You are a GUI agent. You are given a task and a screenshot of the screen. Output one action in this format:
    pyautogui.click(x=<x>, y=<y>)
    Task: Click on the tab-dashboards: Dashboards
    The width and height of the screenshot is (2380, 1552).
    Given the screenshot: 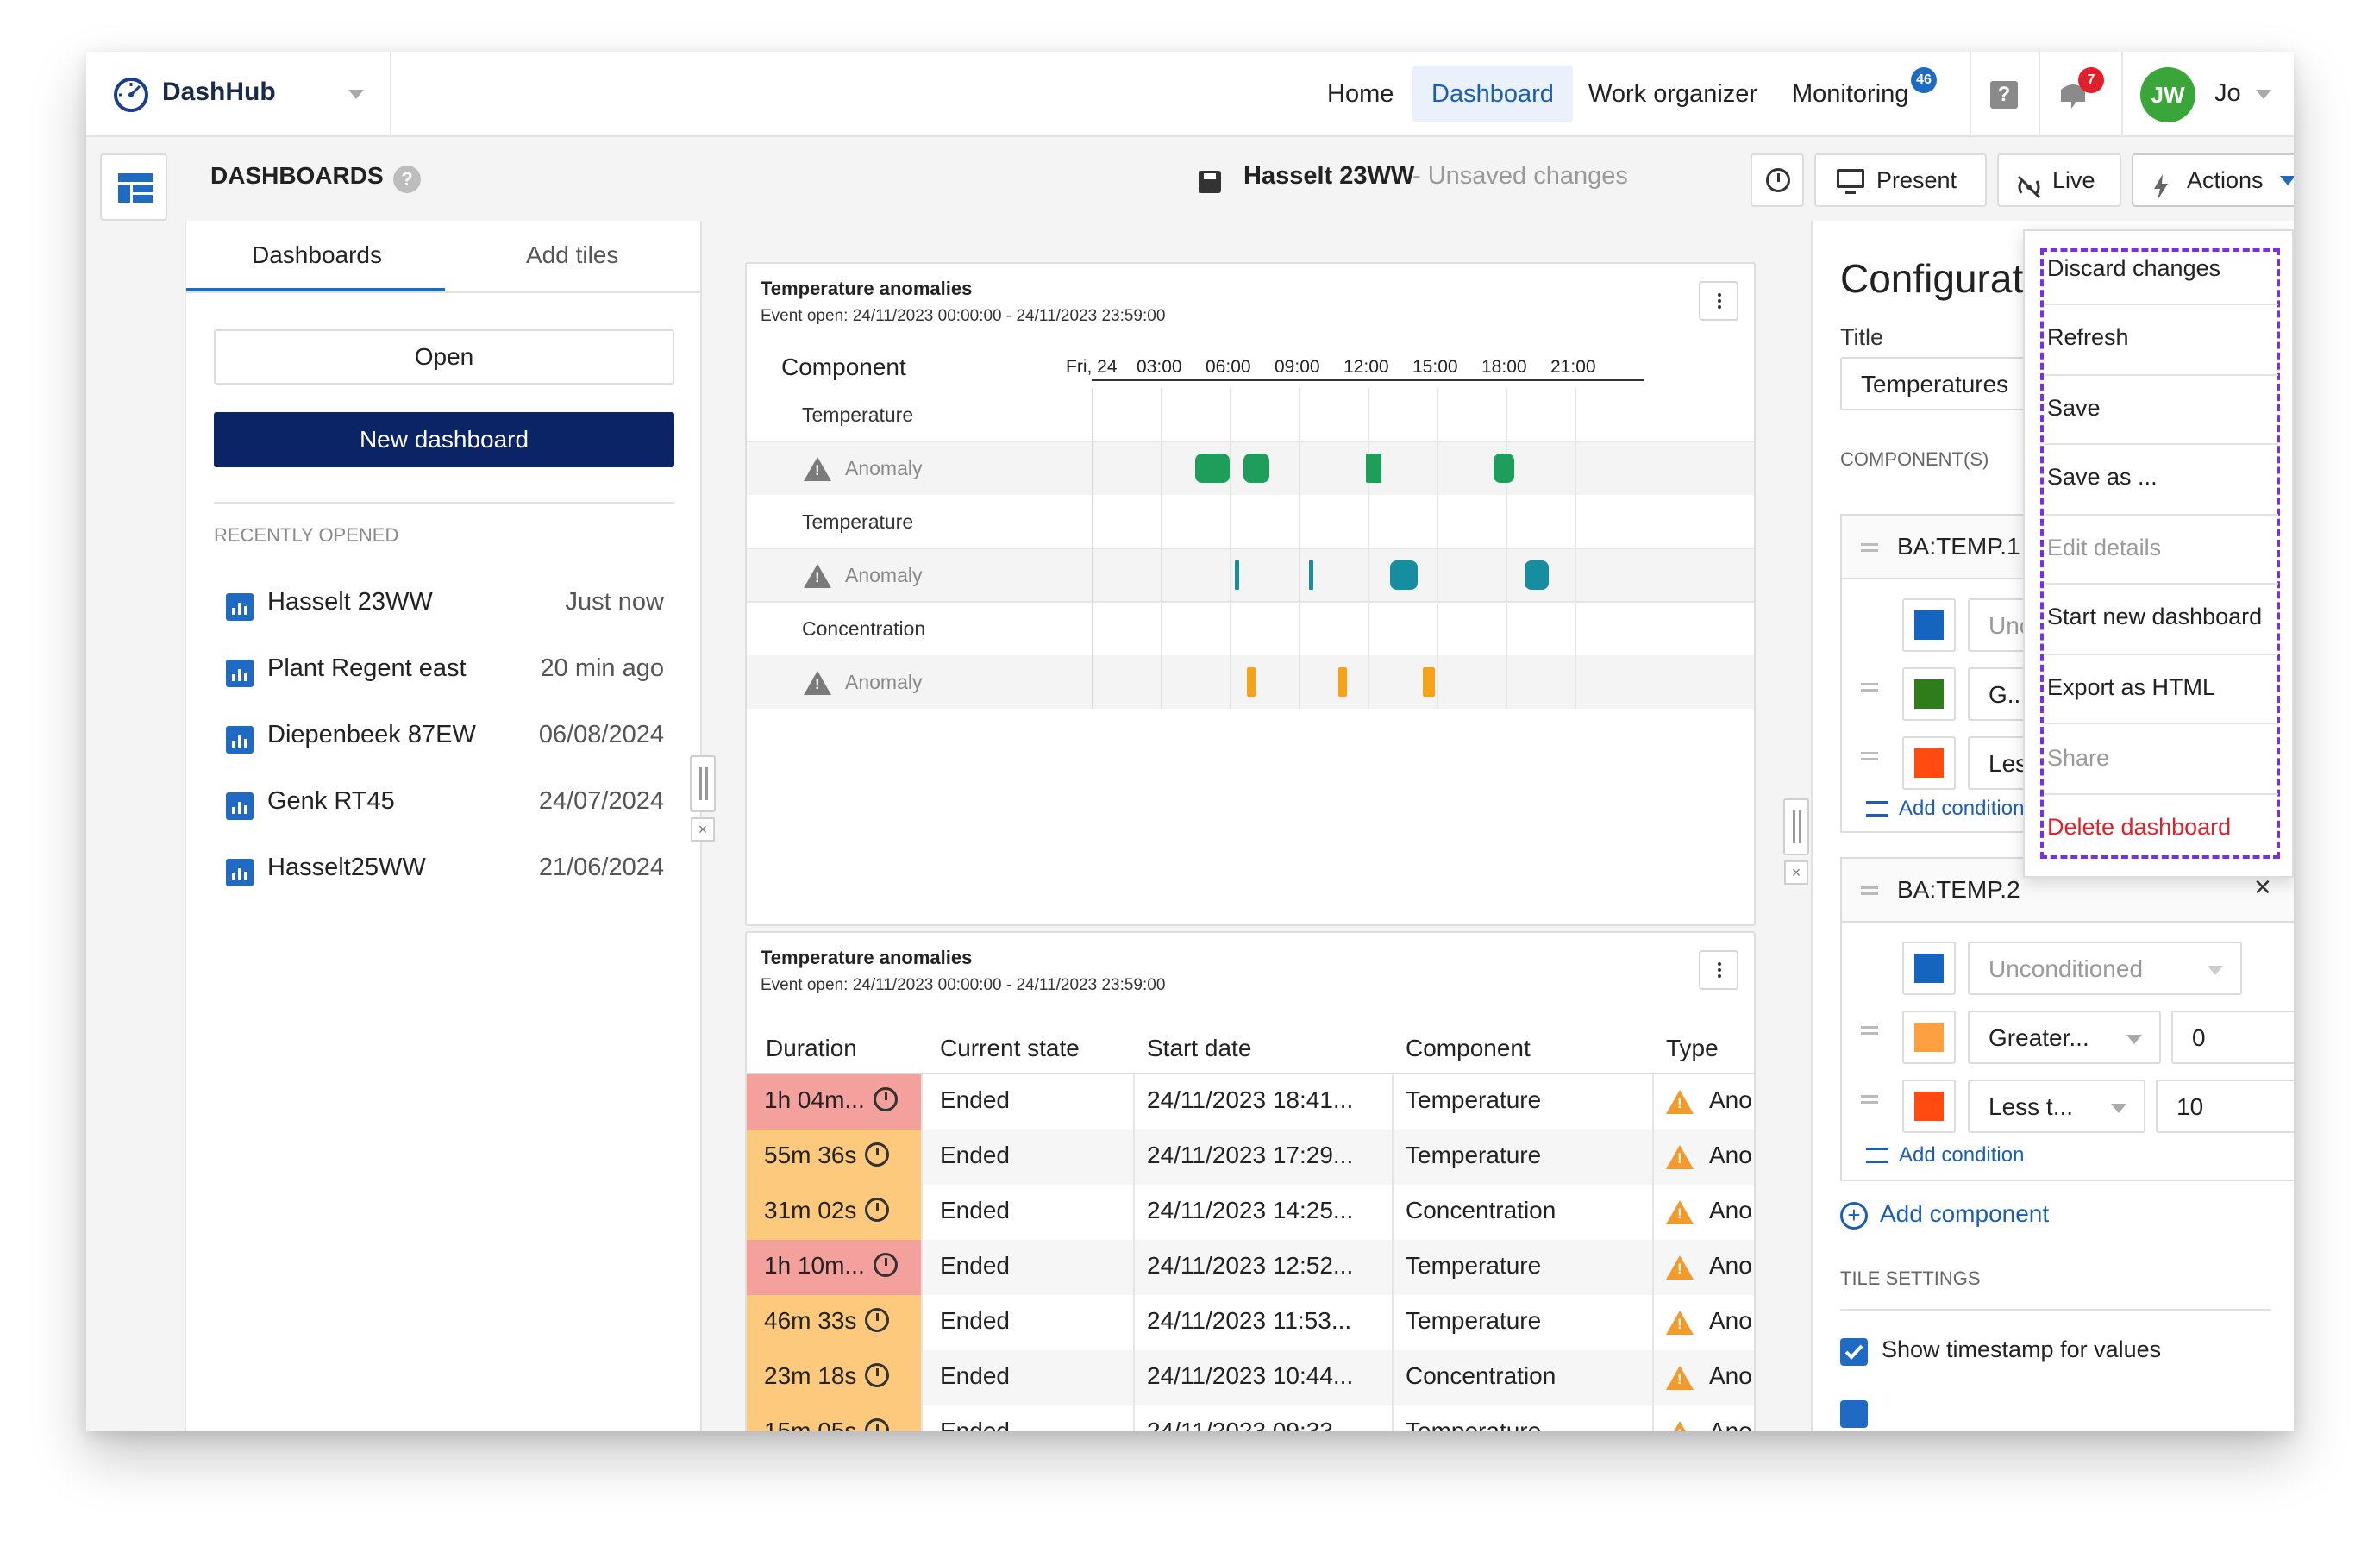 What is the action you would take?
    pyautogui.click(x=317, y=255)
    